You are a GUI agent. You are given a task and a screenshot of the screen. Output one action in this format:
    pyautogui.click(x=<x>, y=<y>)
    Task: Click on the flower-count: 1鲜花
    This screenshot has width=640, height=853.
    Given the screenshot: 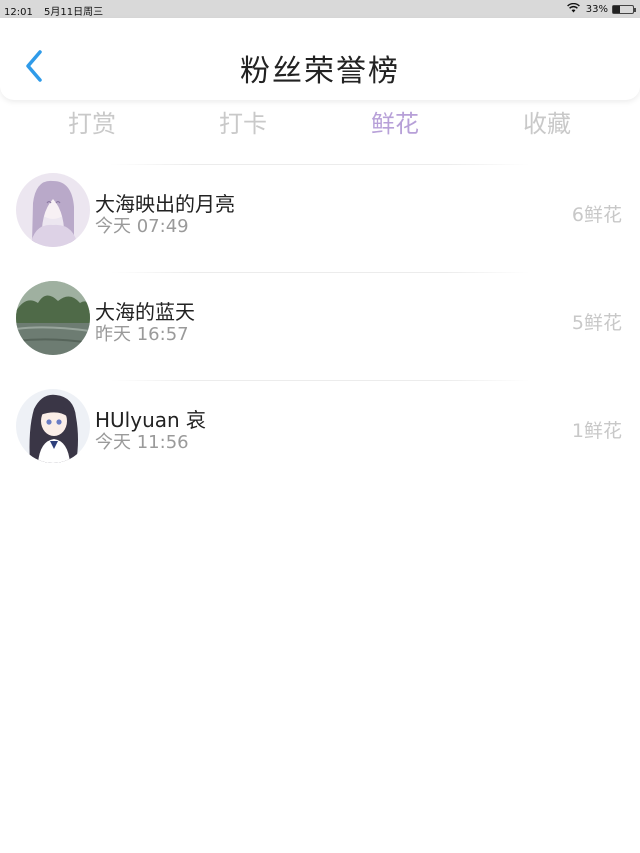 What is the action you would take?
    pyautogui.click(x=596, y=431)
    